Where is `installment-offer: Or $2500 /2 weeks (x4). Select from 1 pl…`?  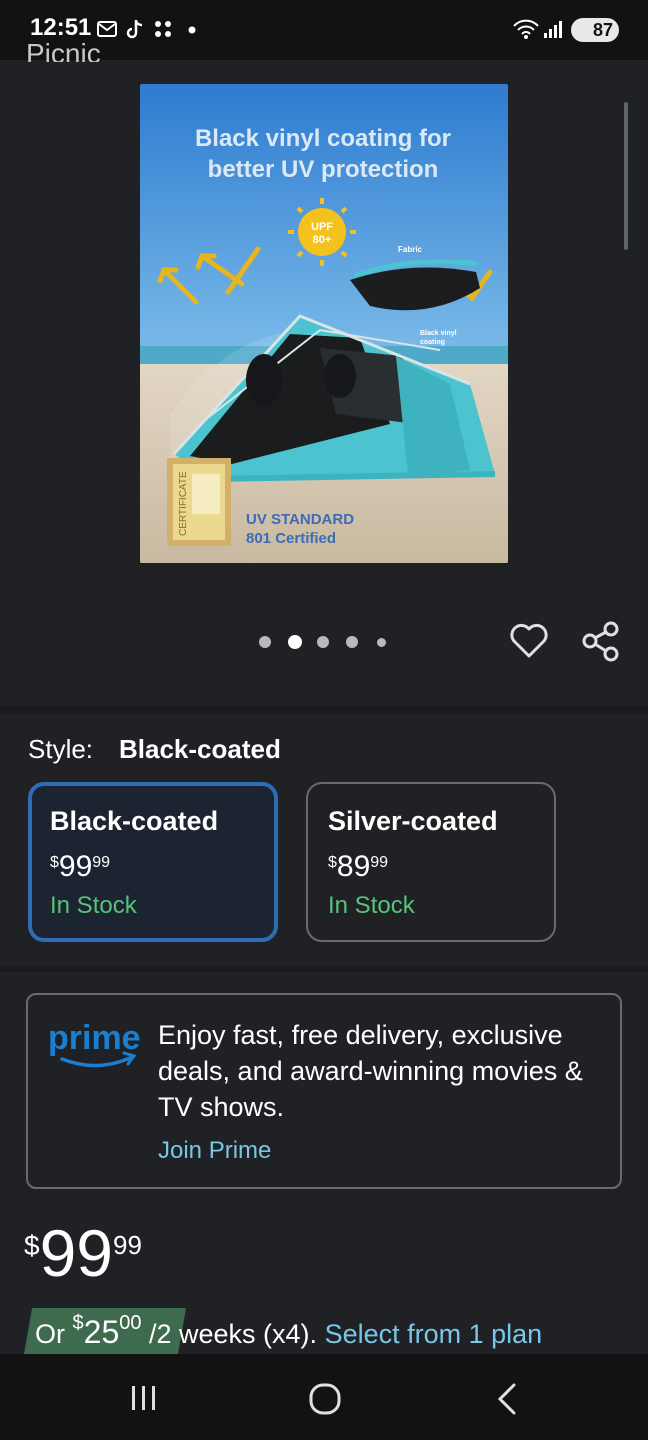
installment-offer: Or $2500 /2 weeks (x4). Select from 1 pl… is located at coordinates (289, 1331).